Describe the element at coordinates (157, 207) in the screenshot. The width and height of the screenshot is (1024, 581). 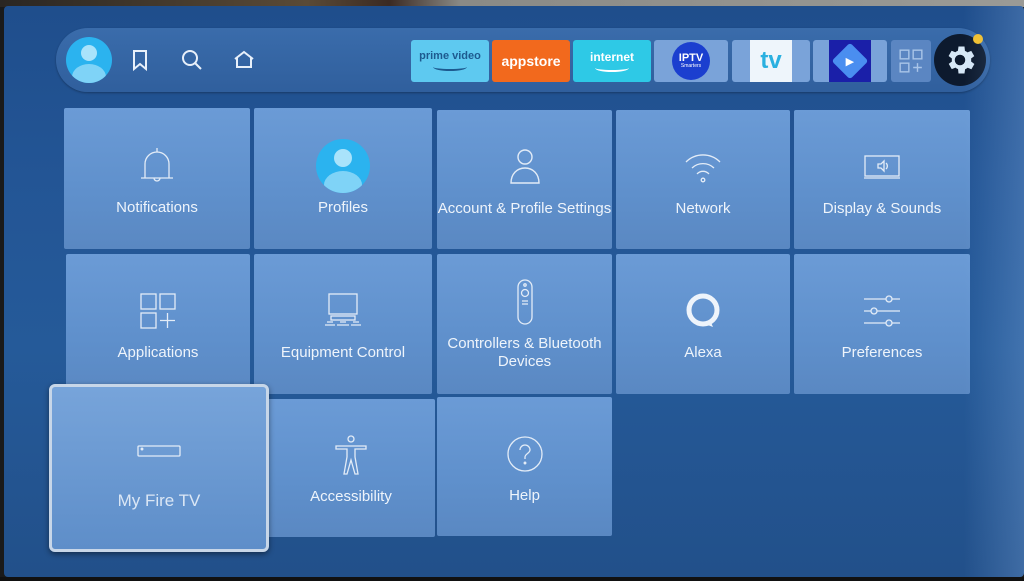
I see `tile-label: Notifications` at that location.